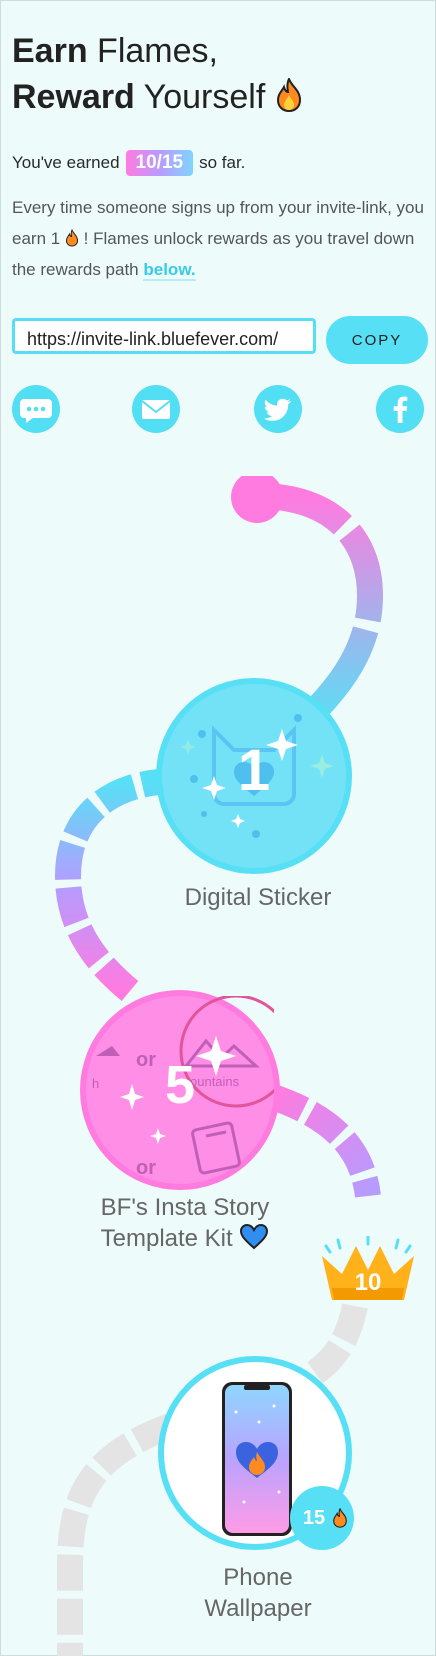  I want to click on reward-digital-sticker: 1, so click(254, 776).